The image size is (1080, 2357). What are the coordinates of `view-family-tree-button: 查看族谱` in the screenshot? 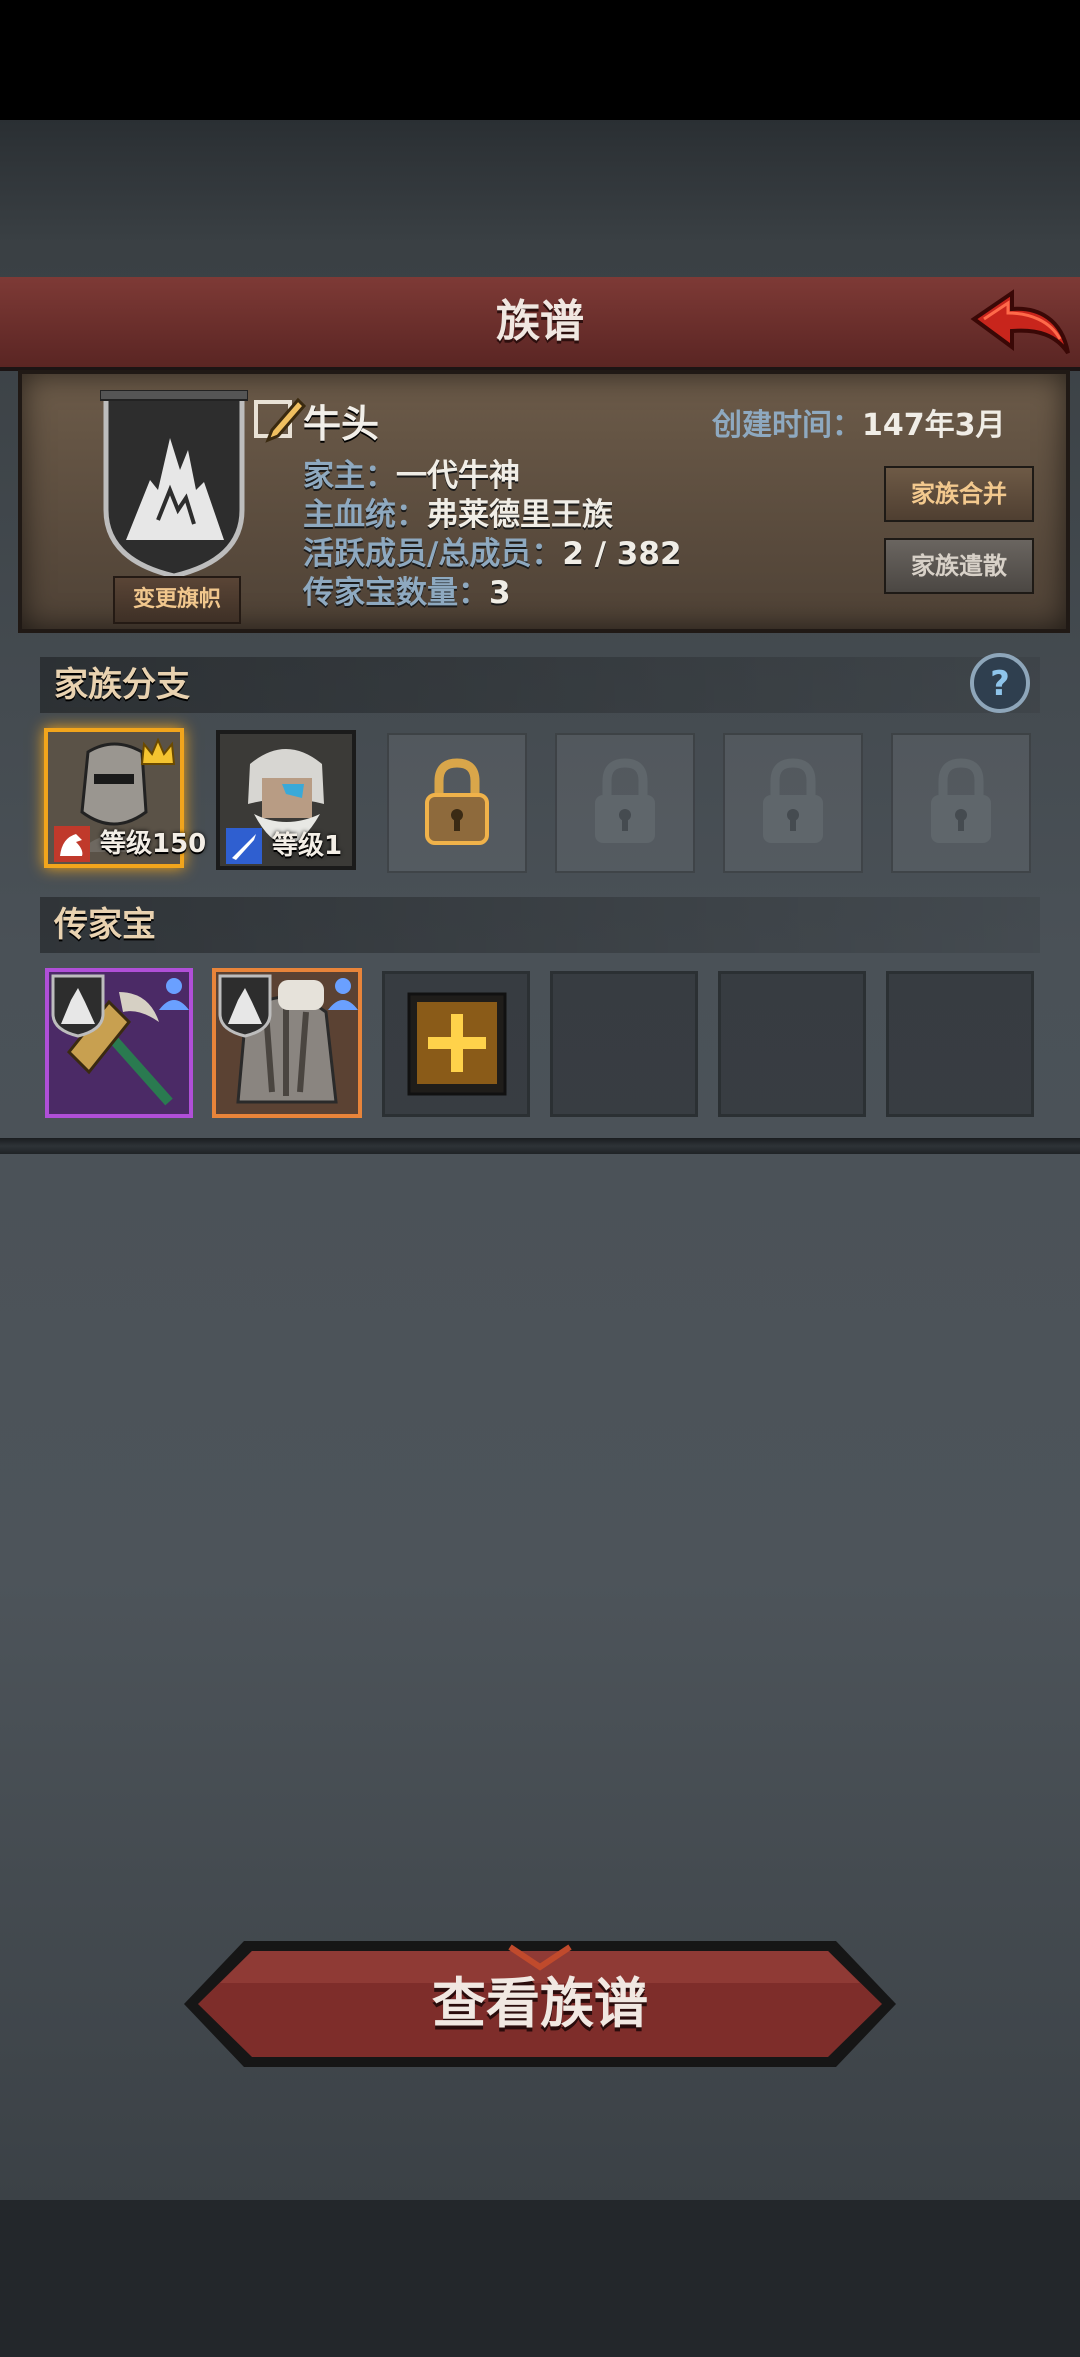 It's located at (540, 2004).